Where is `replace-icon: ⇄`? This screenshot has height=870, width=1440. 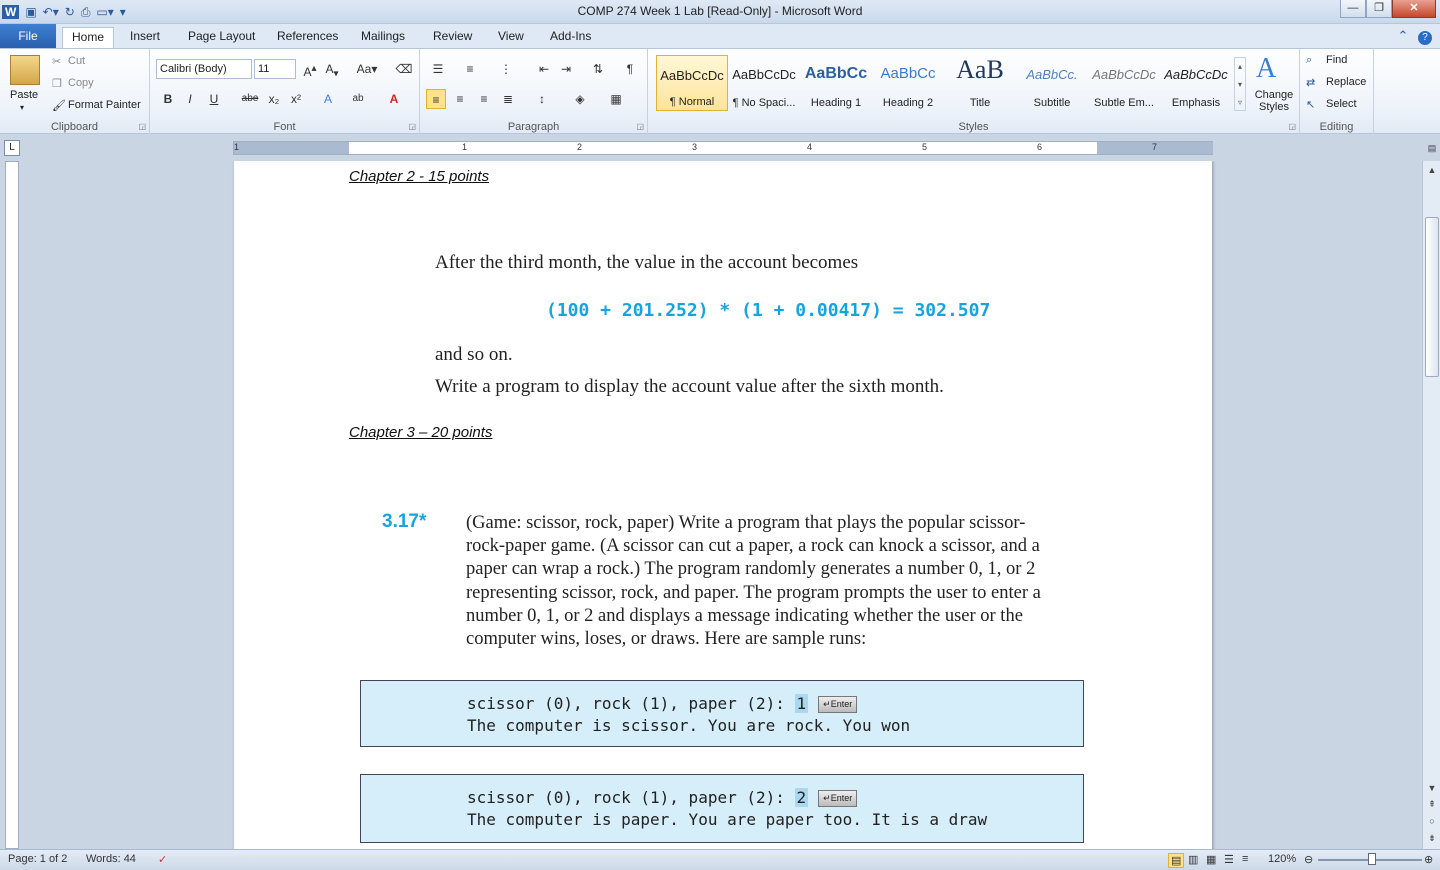 replace-icon: ⇄ is located at coordinates (1310, 82).